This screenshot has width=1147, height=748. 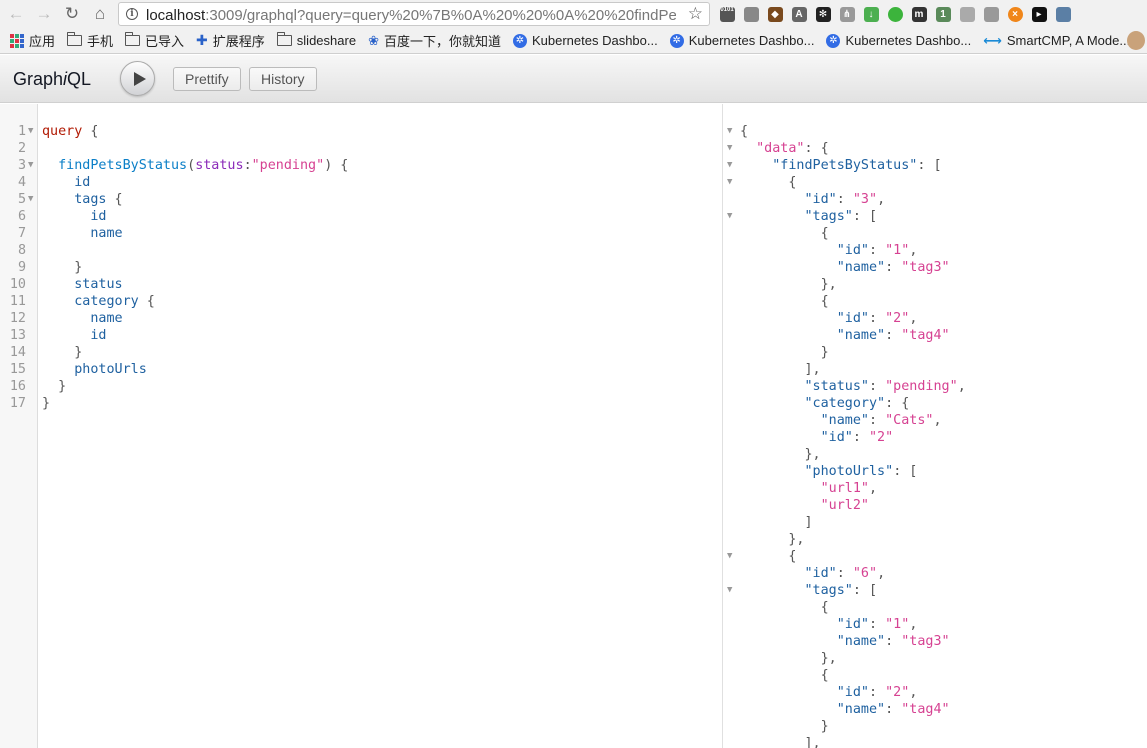 What do you see at coordinates (17, 403) in the screenshot?
I see `line-number: 17` at bounding box center [17, 403].